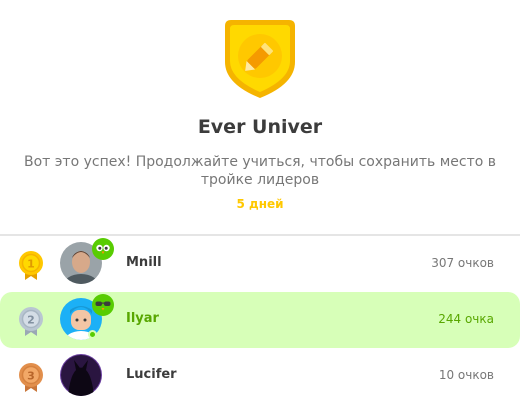 This screenshot has height=416, width=520. I want to click on rank-number: 3, so click(31, 376).